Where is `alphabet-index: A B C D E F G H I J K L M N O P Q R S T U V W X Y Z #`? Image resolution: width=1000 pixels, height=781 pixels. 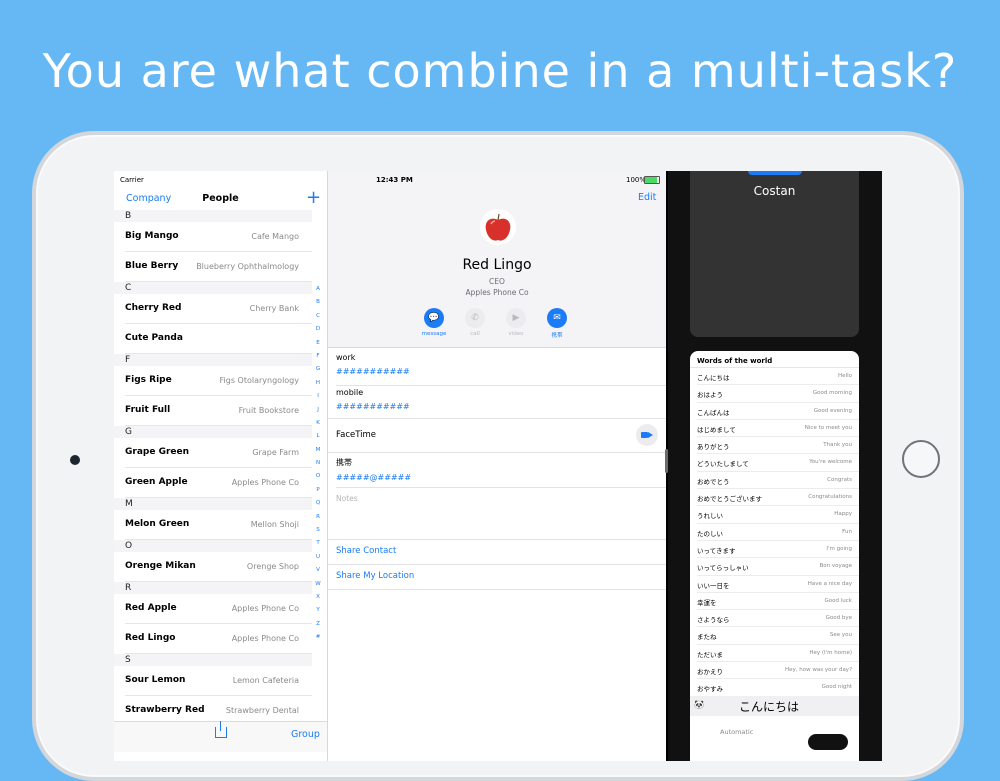 alphabet-index: A B C D E F G H I J K L M N O P Q R S T U V W X Y Z # is located at coordinates (318, 464).